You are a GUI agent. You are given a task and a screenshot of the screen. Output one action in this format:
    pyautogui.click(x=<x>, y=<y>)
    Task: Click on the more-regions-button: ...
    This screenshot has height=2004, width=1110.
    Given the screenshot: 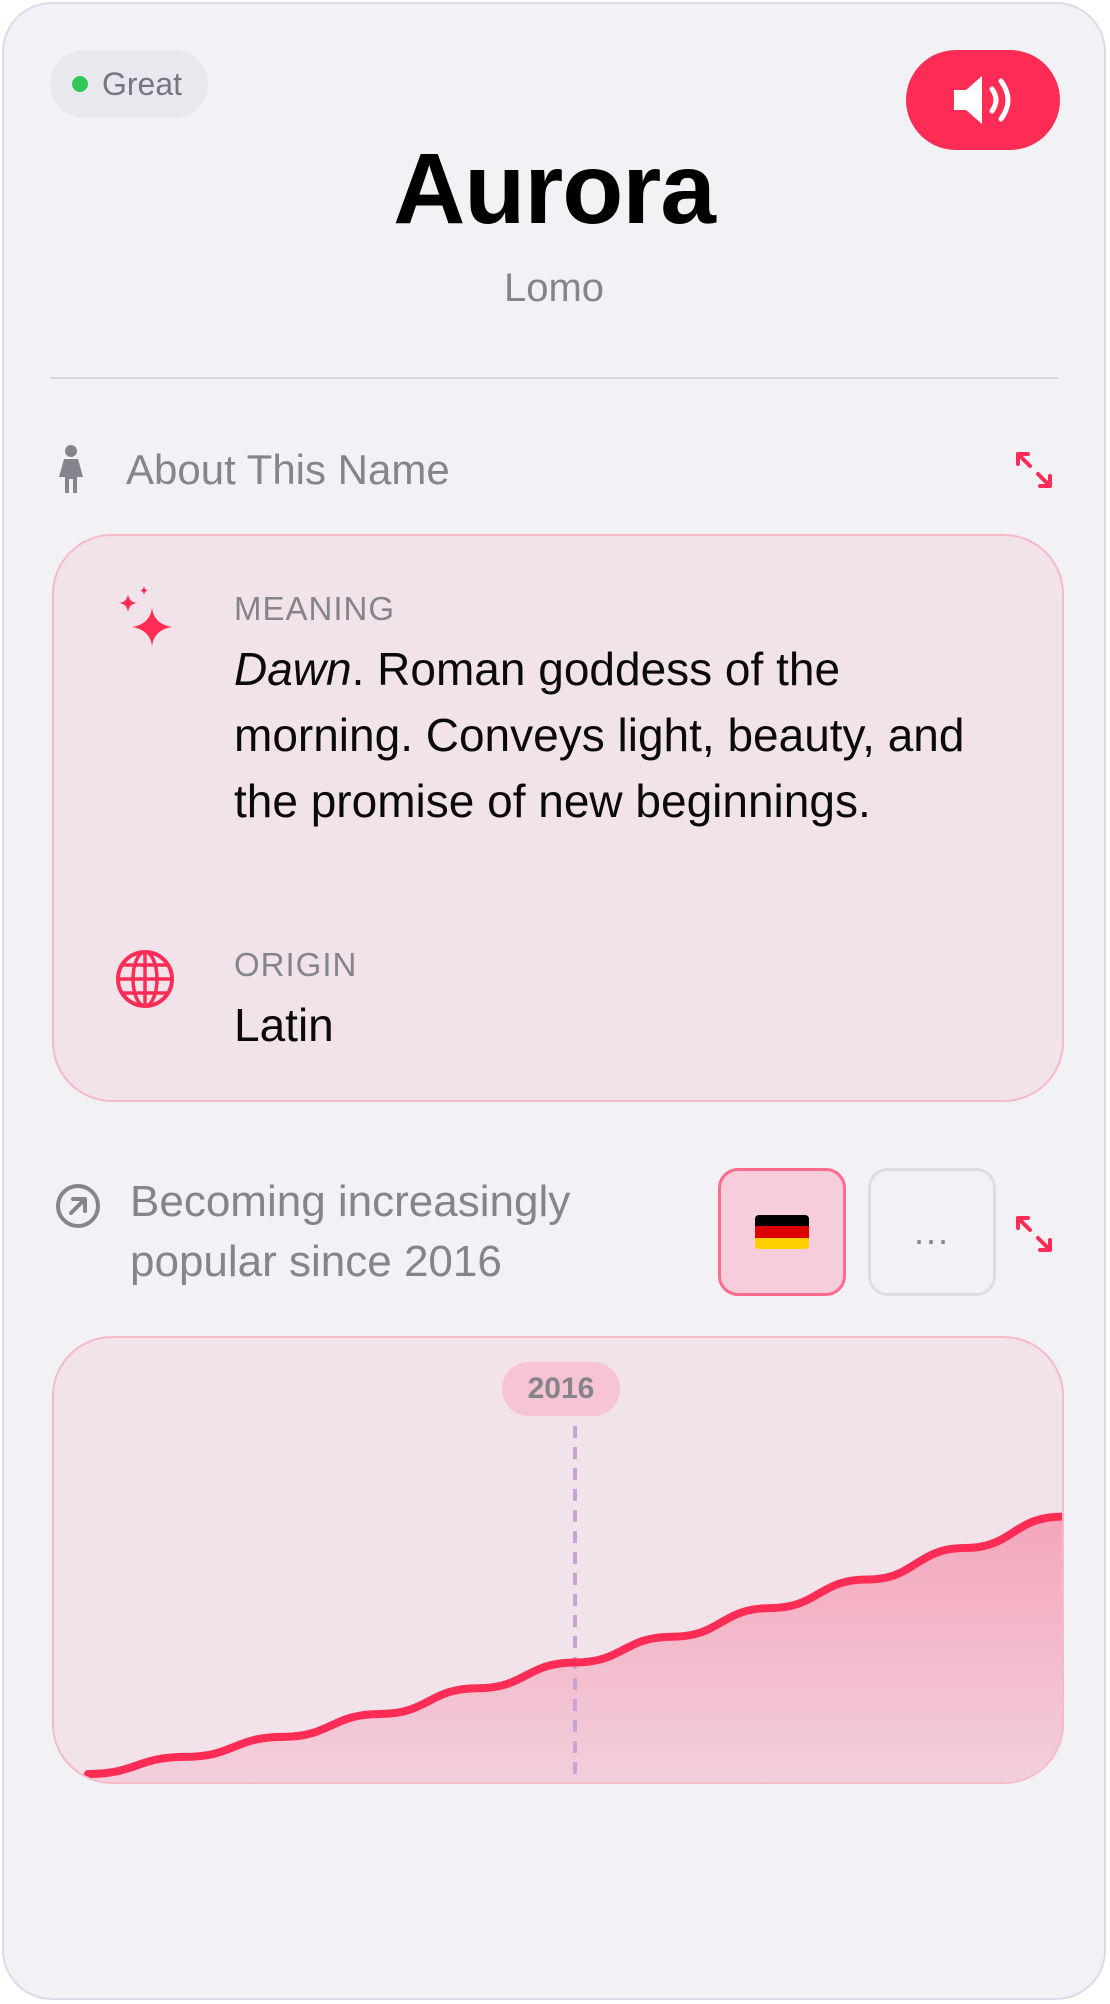 What is the action you would take?
    pyautogui.click(x=932, y=1232)
    